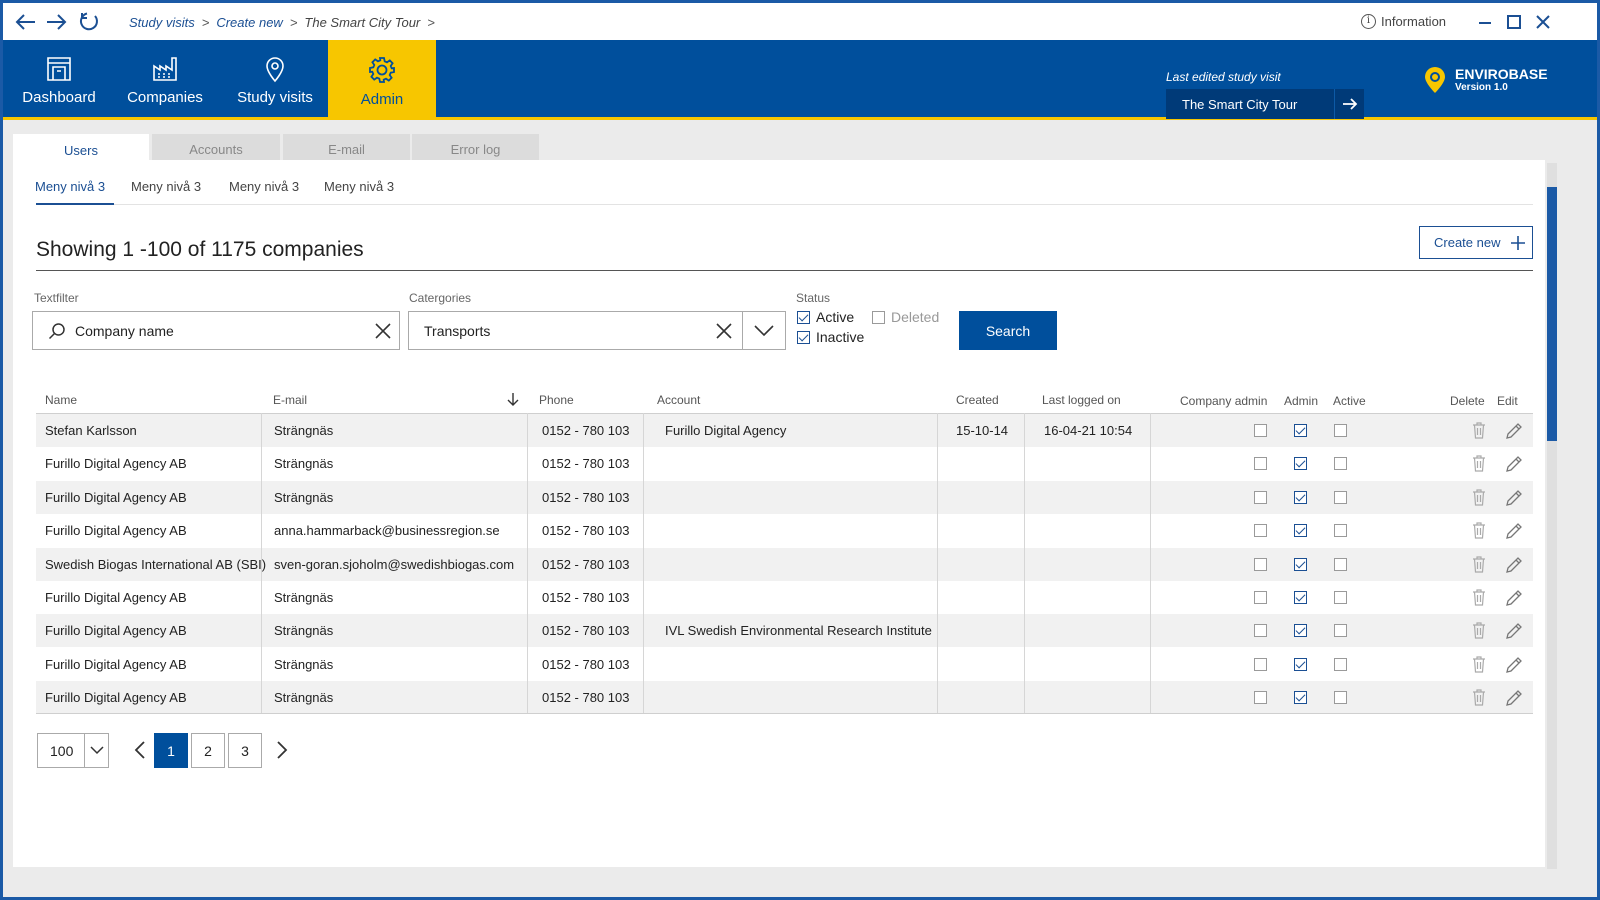 The height and width of the screenshot is (900, 1600). I want to click on cell-name: Furillo Digital Agency AB, so click(116, 531).